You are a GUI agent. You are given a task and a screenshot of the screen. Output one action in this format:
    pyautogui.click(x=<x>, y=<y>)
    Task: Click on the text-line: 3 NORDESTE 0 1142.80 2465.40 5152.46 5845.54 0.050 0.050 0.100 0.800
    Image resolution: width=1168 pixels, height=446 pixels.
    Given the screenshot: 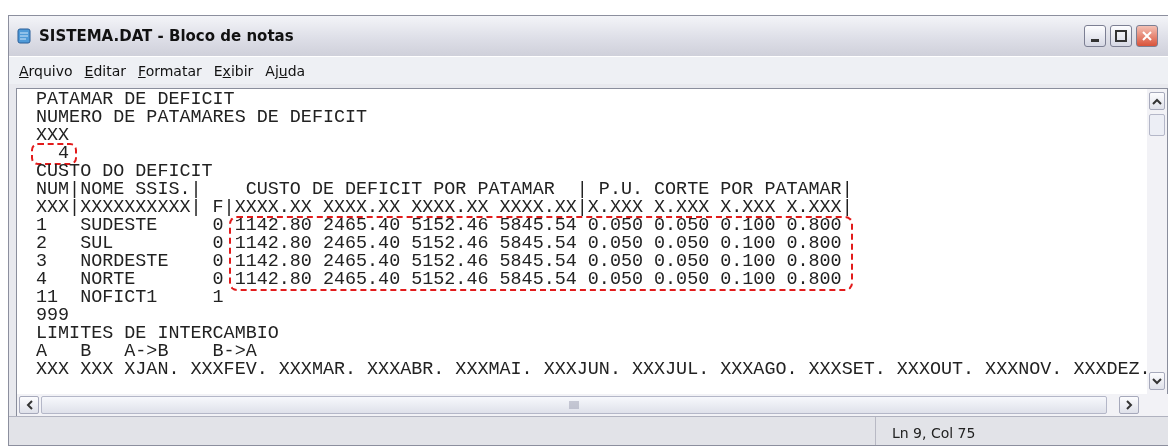 What is the action you would take?
    pyautogui.click(x=439, y=262)
    